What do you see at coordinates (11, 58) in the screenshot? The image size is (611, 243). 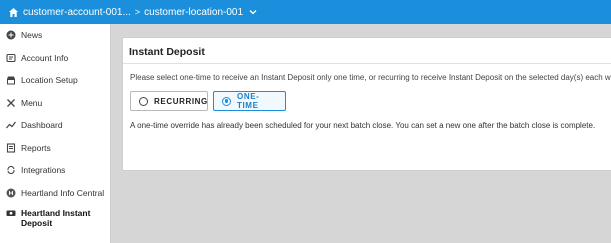 I see `account-icon` at bounding box center [11, 58].